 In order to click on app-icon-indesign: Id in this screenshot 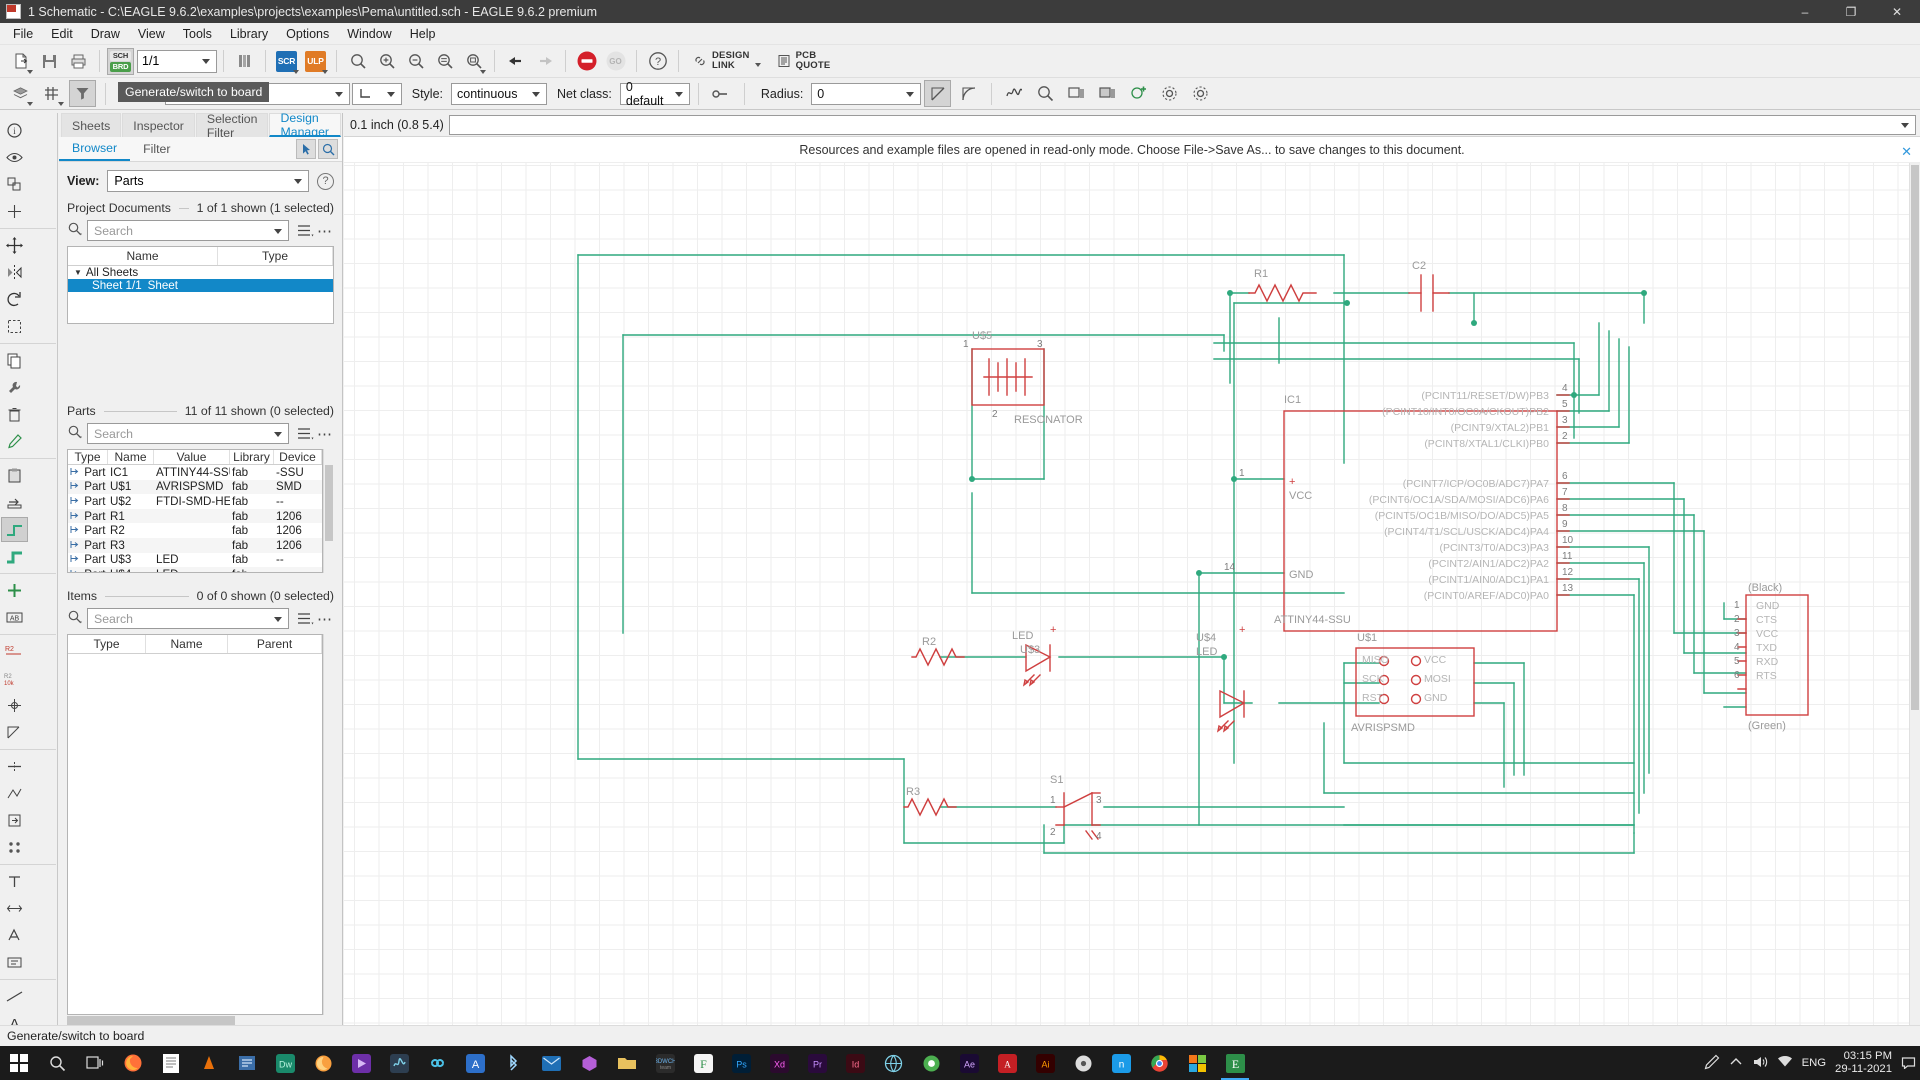, I will do `click(855, 1063)`.